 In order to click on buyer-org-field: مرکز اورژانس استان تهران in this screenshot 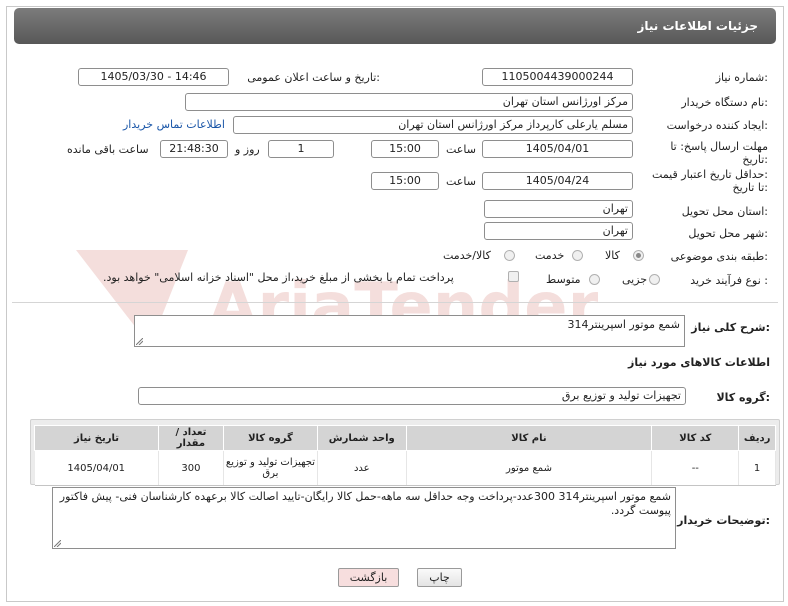, I will do `click(409, 102)`.